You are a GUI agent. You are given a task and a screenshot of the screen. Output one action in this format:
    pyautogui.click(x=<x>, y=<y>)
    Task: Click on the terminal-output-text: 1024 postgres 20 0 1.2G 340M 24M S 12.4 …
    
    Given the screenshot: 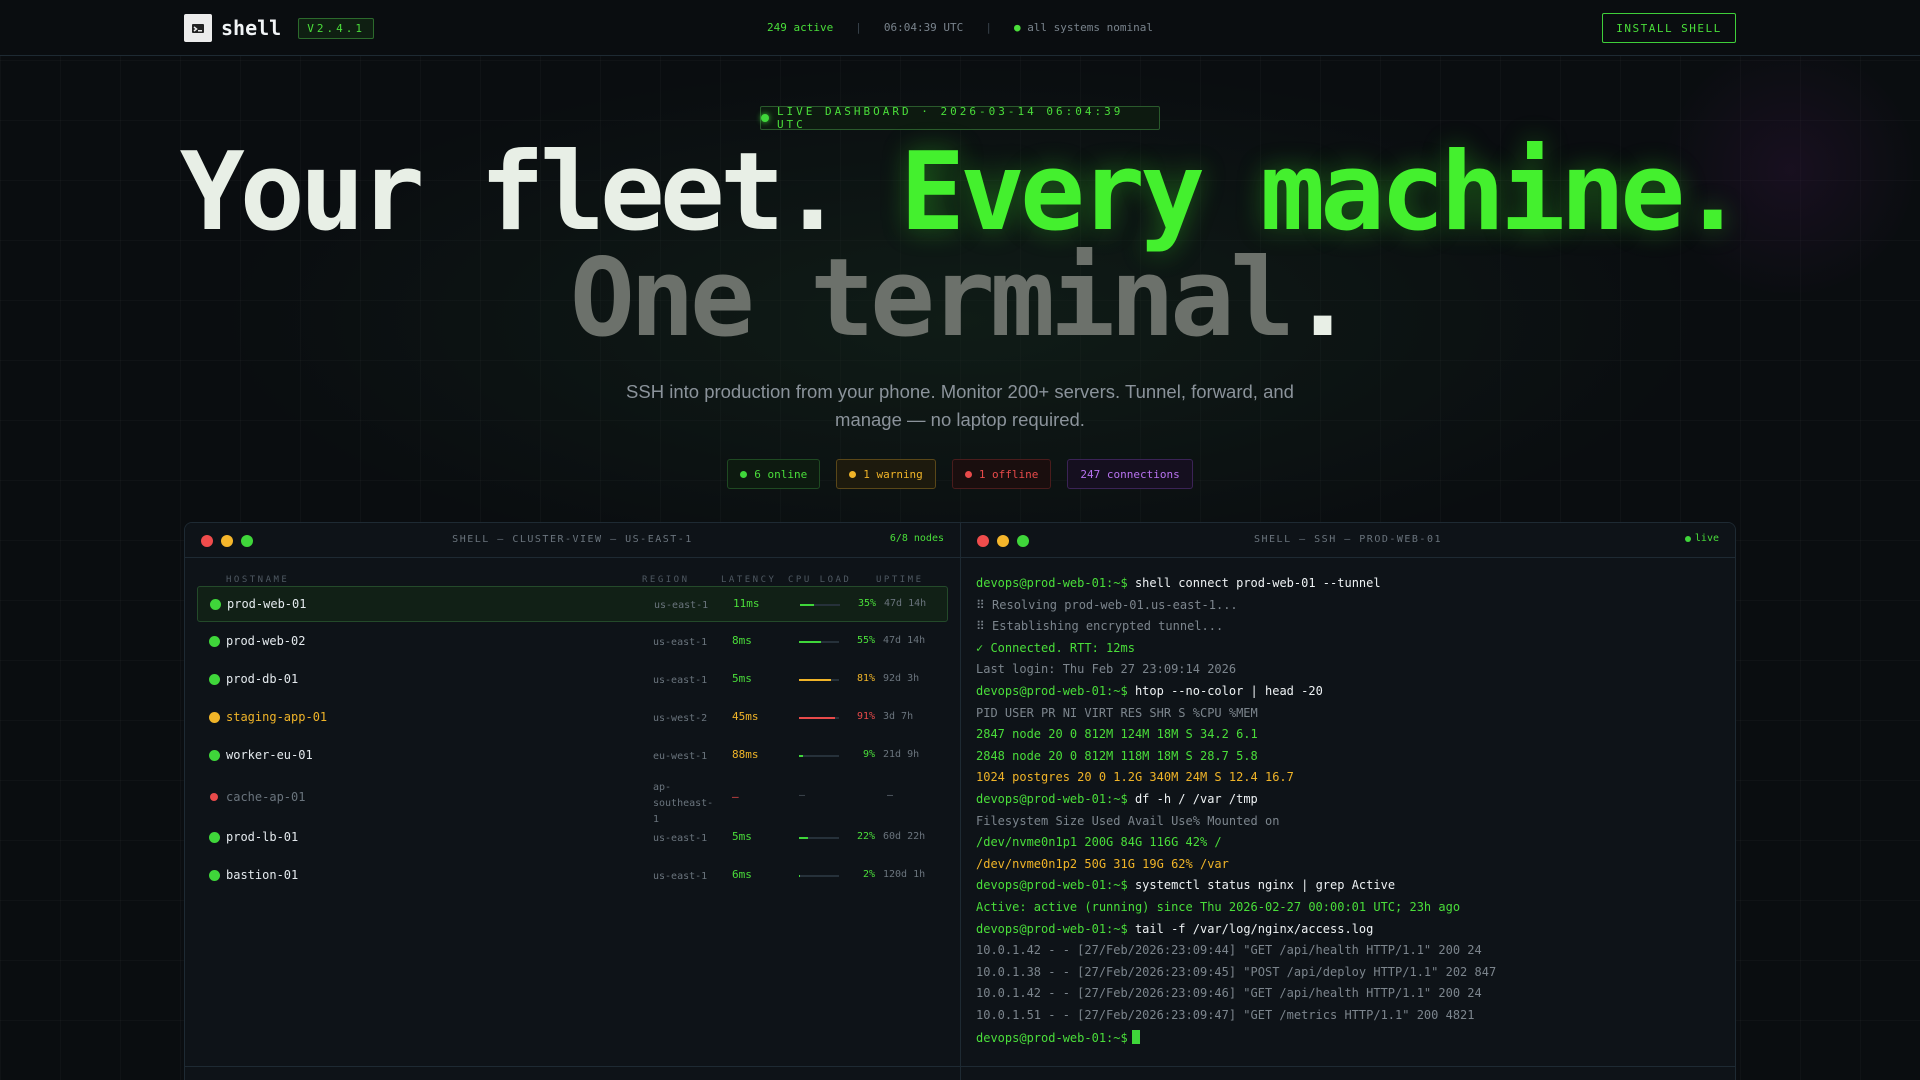 What is the action you would take?
    pyautogui.click(x=1135, y=777)
    